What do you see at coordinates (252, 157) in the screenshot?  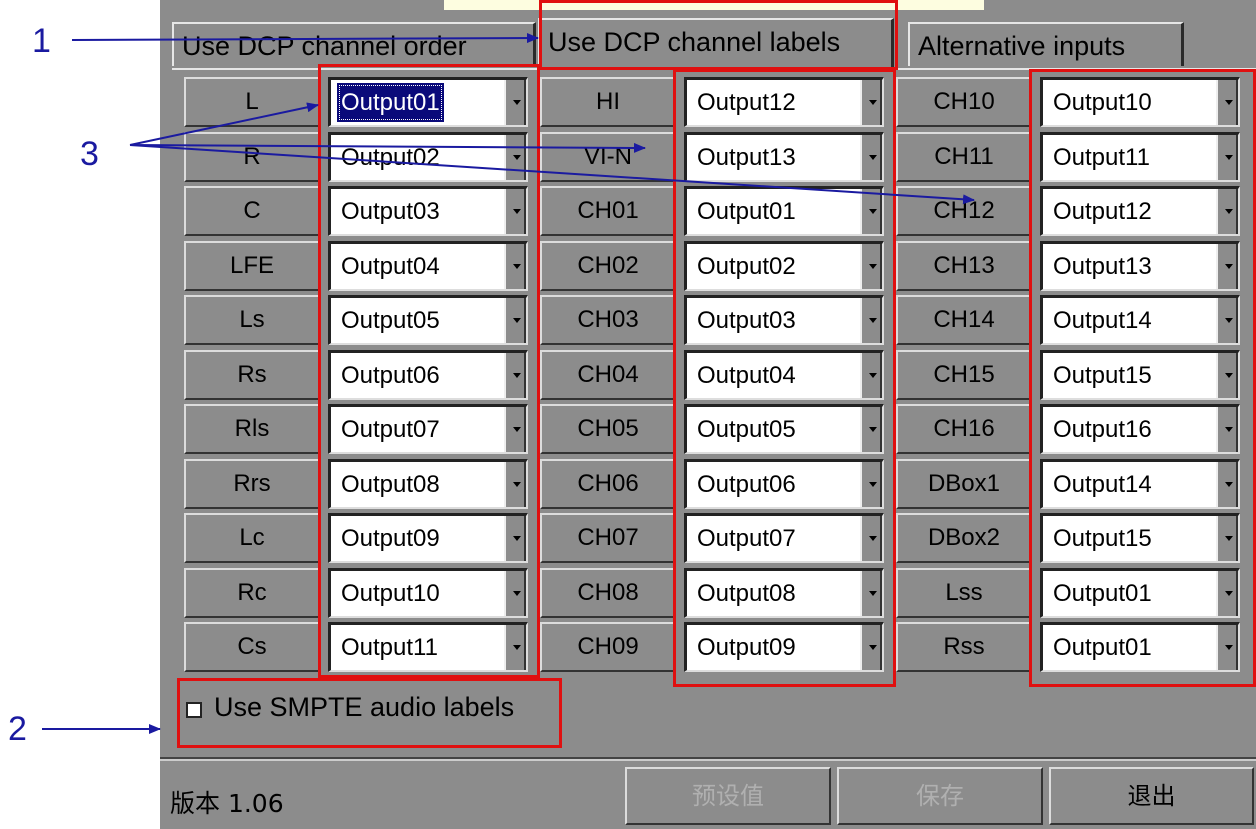 I see `channel-label: R` at bounding box center [252, 157].